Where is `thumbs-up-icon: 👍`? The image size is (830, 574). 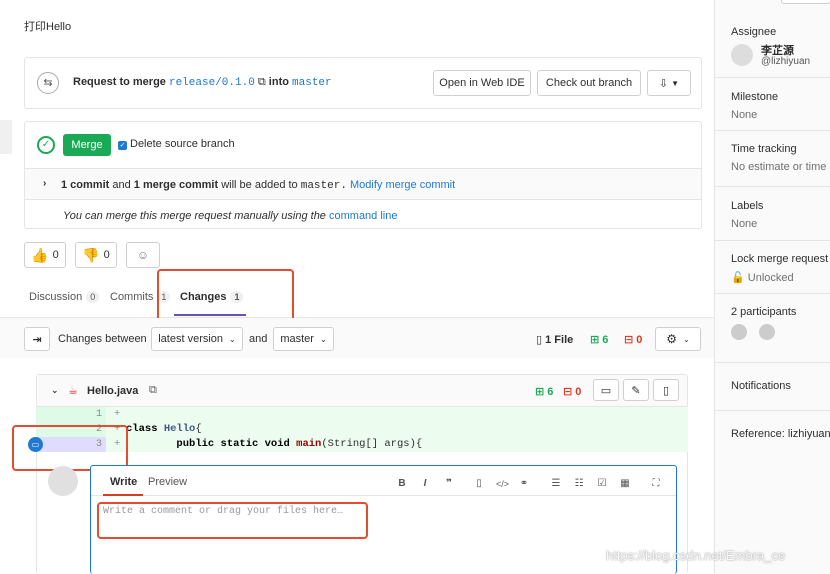
thumbs-up-icon: 👍 is located at coordinates (40, 254).